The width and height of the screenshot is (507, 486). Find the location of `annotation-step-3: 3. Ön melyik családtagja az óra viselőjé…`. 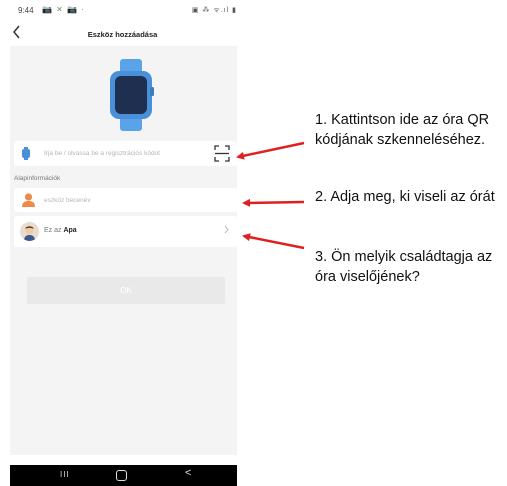

annotation-step-3: 3. Ön melyik családtagja az óra viselőjé… is located at coordinates (404, 267).